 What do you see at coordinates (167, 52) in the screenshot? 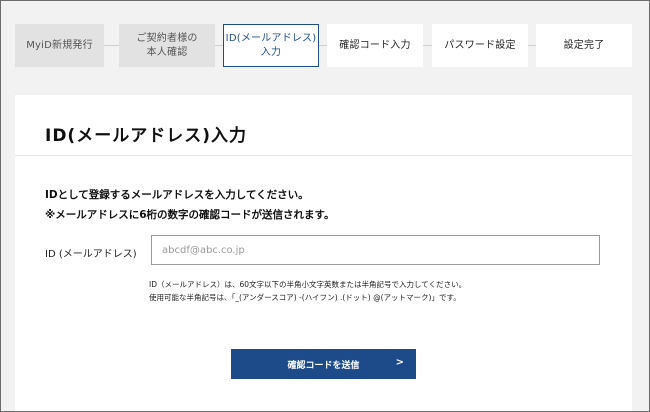
I see `step-label: 本人確認` at bounding box center [167, 52].